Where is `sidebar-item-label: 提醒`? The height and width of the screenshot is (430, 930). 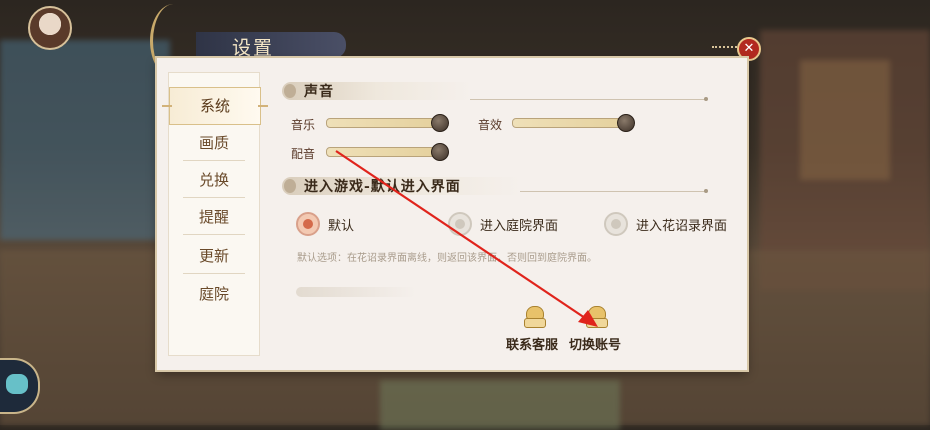
sidebar-item-label: 提醒 is located at coordinates (213, 217).